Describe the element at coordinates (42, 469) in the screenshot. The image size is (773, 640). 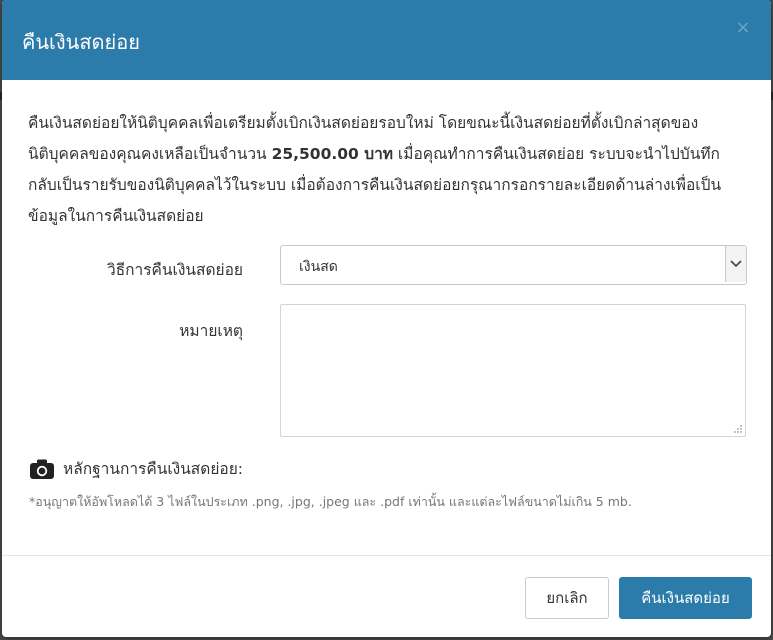
I see `camera-icon` at that location.